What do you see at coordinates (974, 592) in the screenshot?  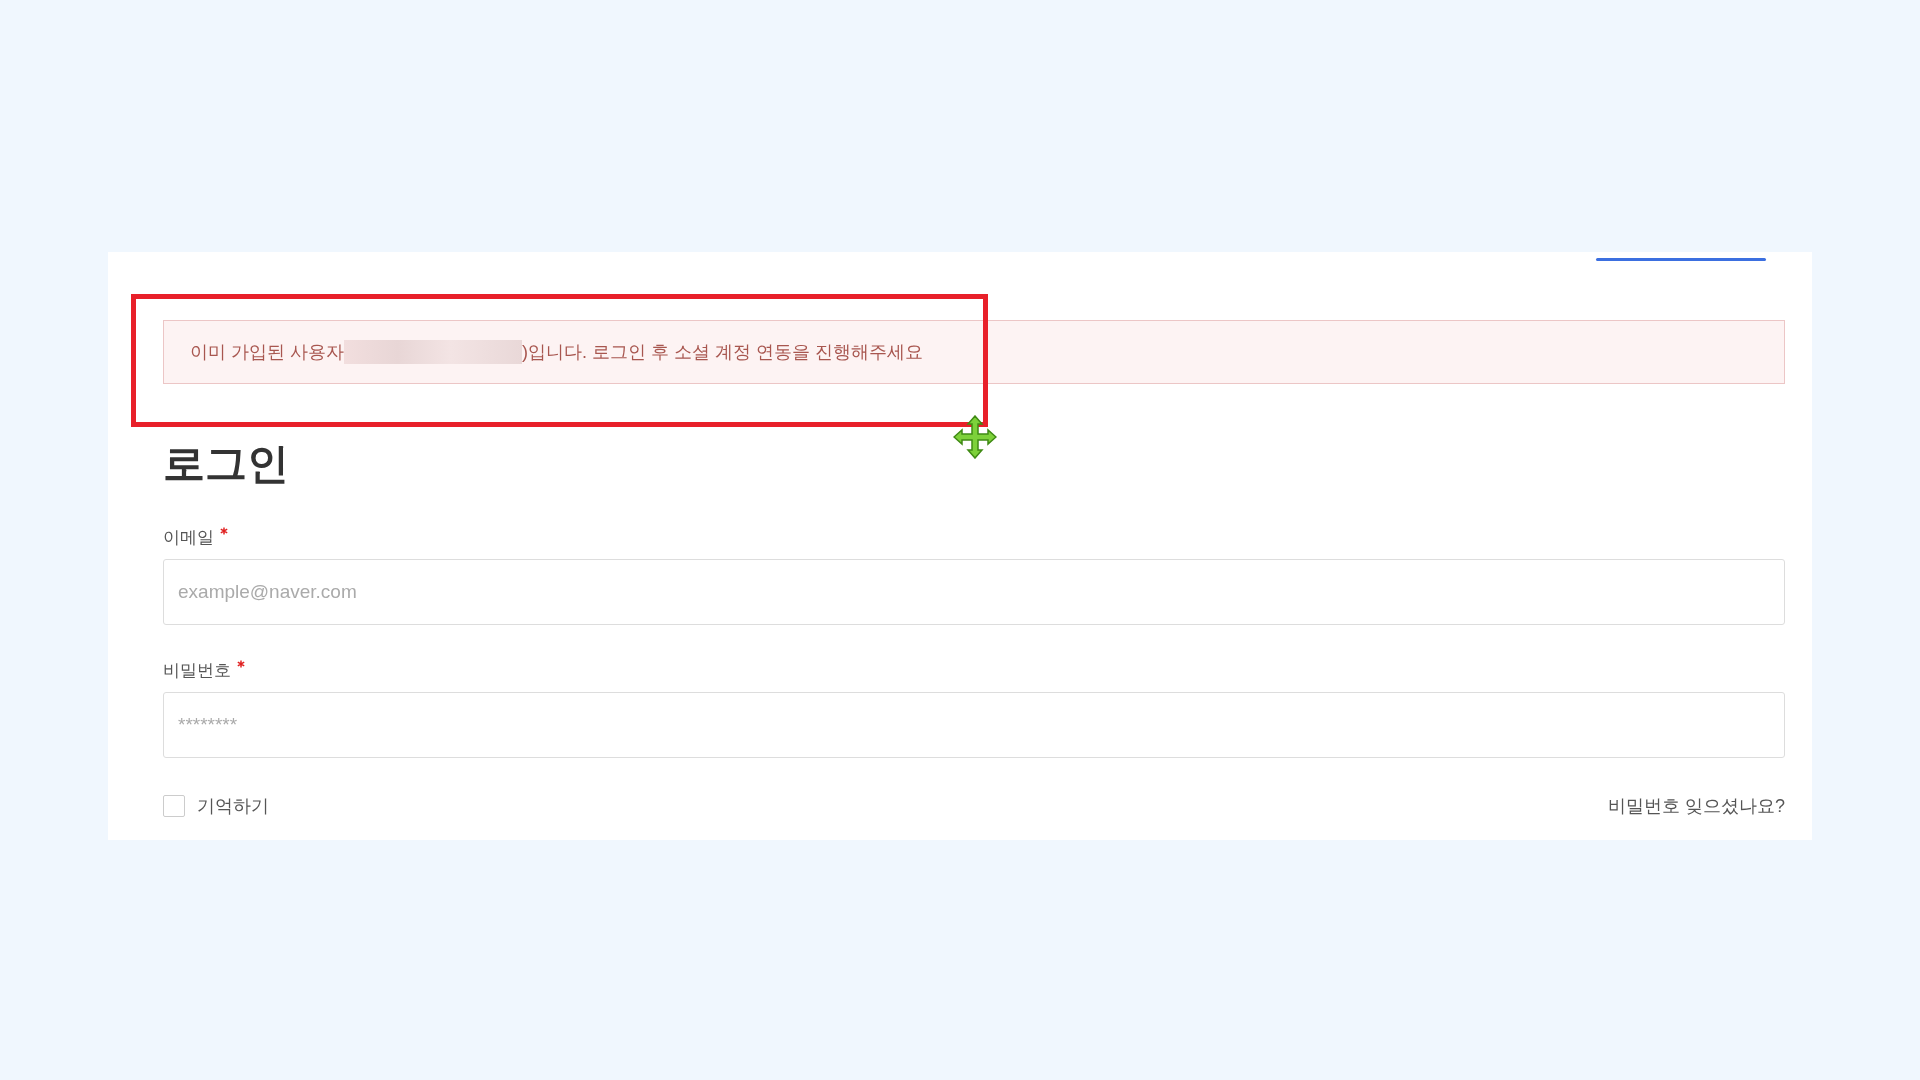 I see `input-field: example@naver.com` at bounding box center [974, 592].